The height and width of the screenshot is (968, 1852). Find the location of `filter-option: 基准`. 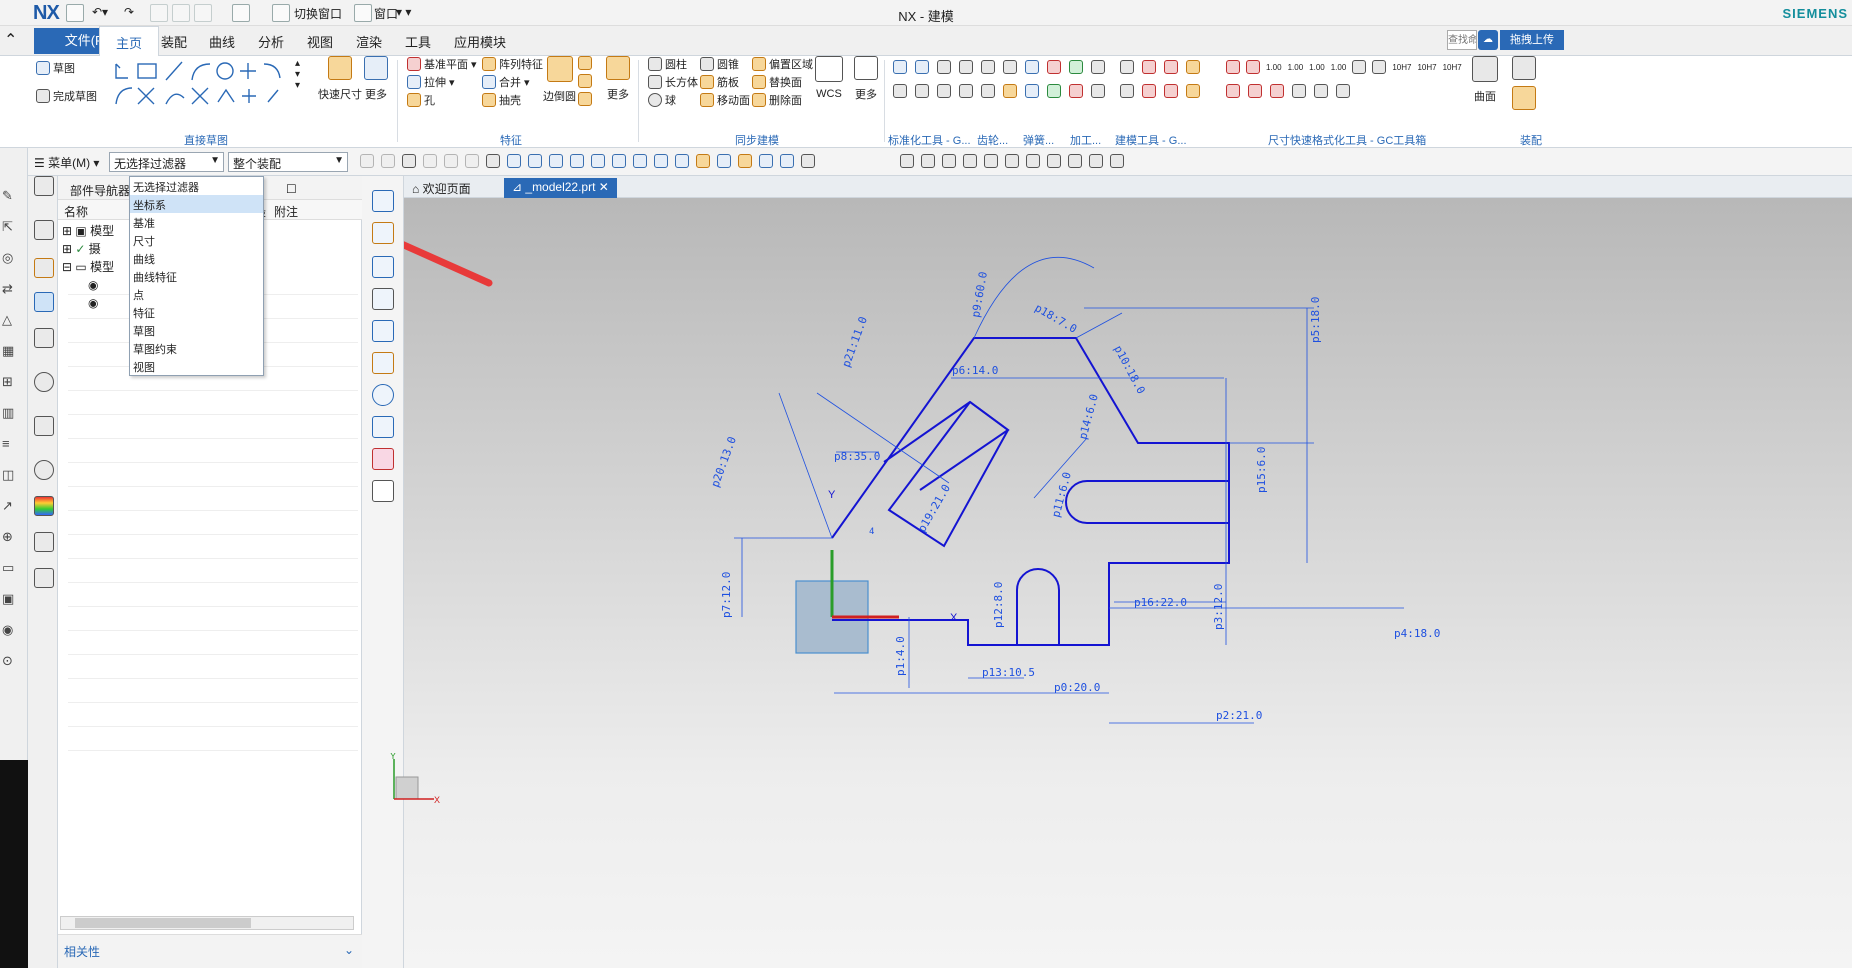

filter-option: 基准 is located at coordinates (196, 222).